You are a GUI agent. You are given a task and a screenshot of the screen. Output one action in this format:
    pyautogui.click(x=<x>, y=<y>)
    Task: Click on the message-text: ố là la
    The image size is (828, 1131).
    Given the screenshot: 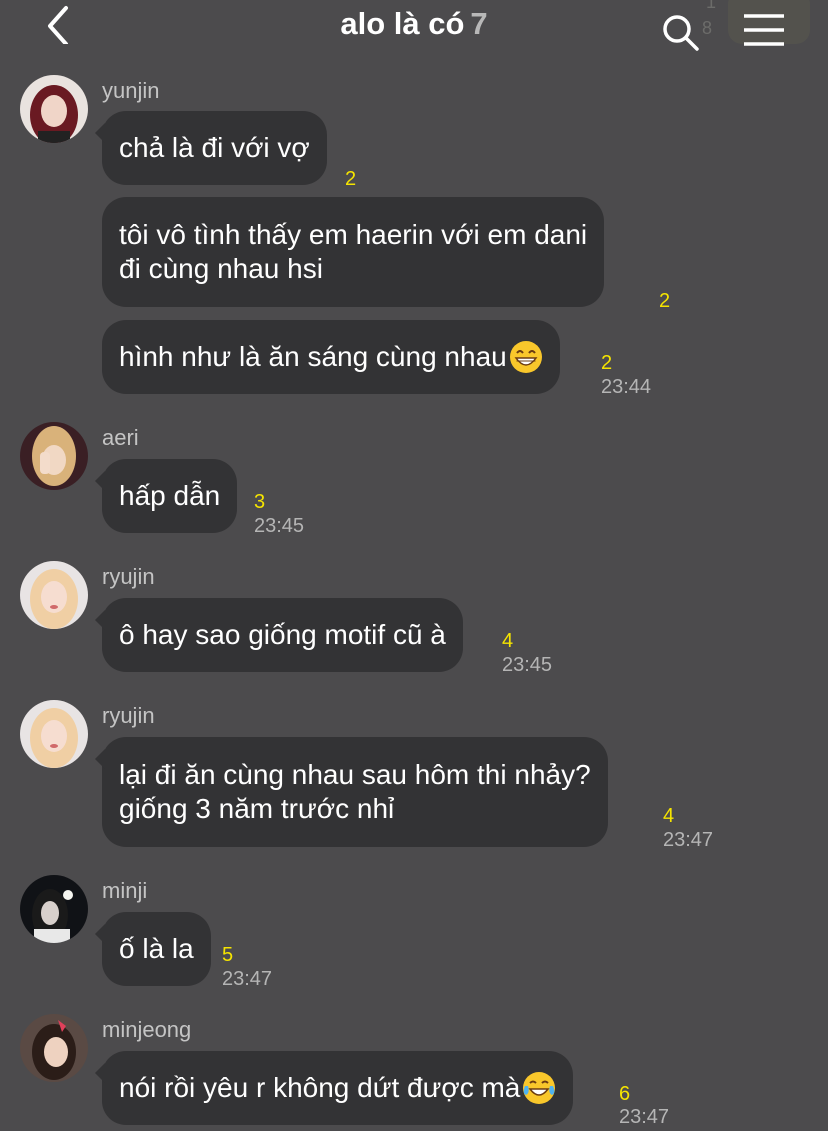 What is the action you would take?
    pyautogui.click(x=156, y=948)
    